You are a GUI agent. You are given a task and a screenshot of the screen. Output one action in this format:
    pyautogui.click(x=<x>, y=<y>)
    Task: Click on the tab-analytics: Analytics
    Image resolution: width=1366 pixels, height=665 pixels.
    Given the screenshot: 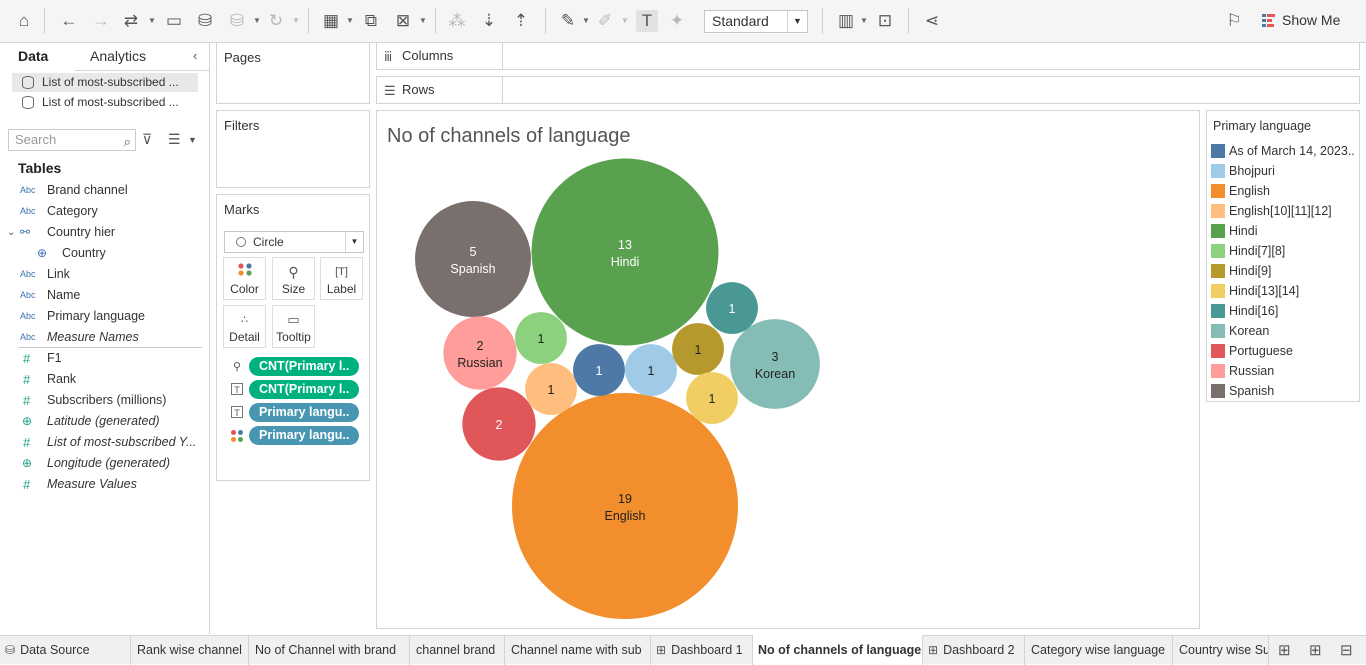 What is the action you would take?
    pyautogui.click(x=118, y=56)
    